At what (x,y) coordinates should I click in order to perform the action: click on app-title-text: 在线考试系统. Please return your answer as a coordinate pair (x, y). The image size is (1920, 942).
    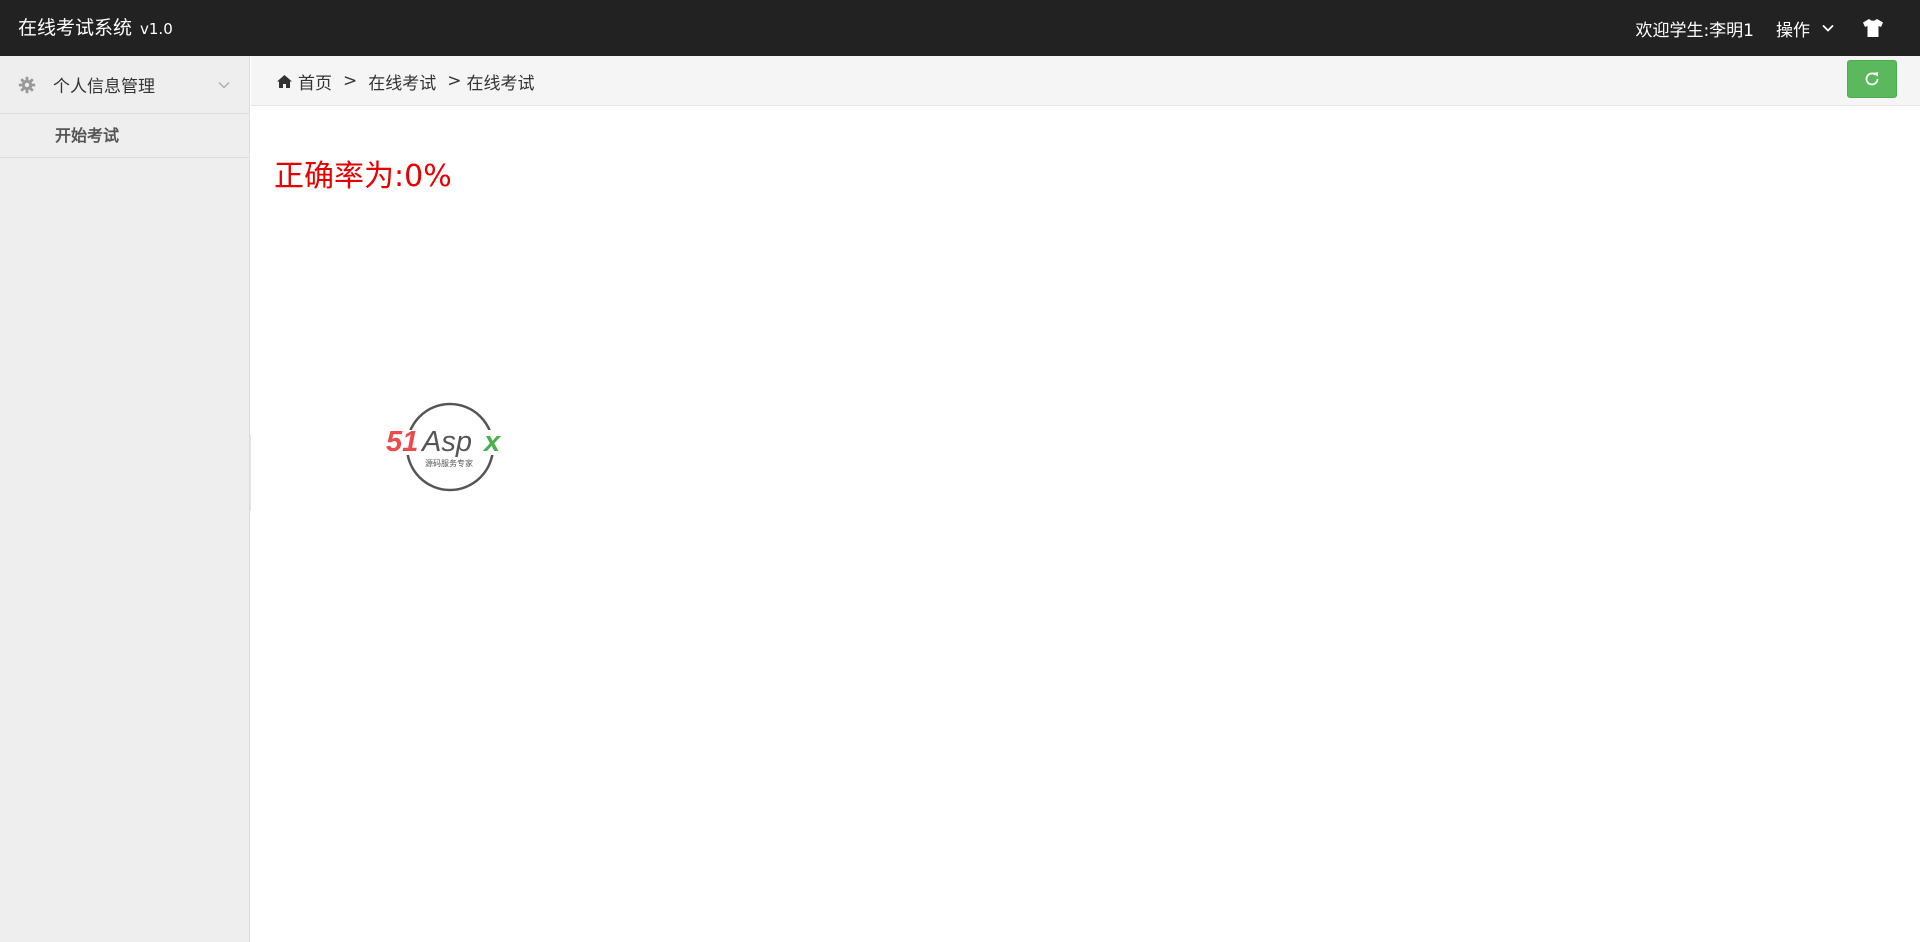
    Looking at the image, I should click on (75, 28).